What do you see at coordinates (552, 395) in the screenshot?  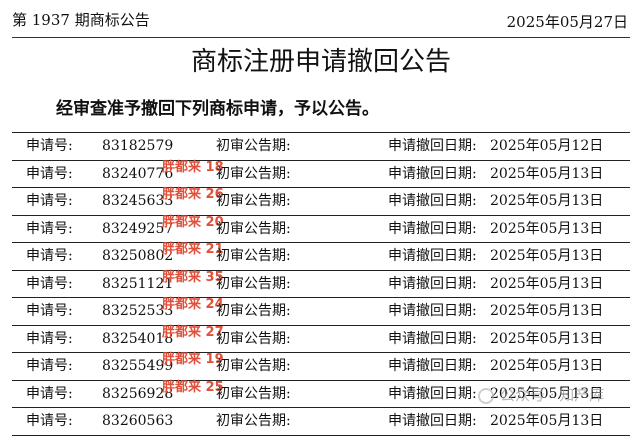 I see `watermark-text: 公众号 · 知产库` at bounding box center [552, 395].